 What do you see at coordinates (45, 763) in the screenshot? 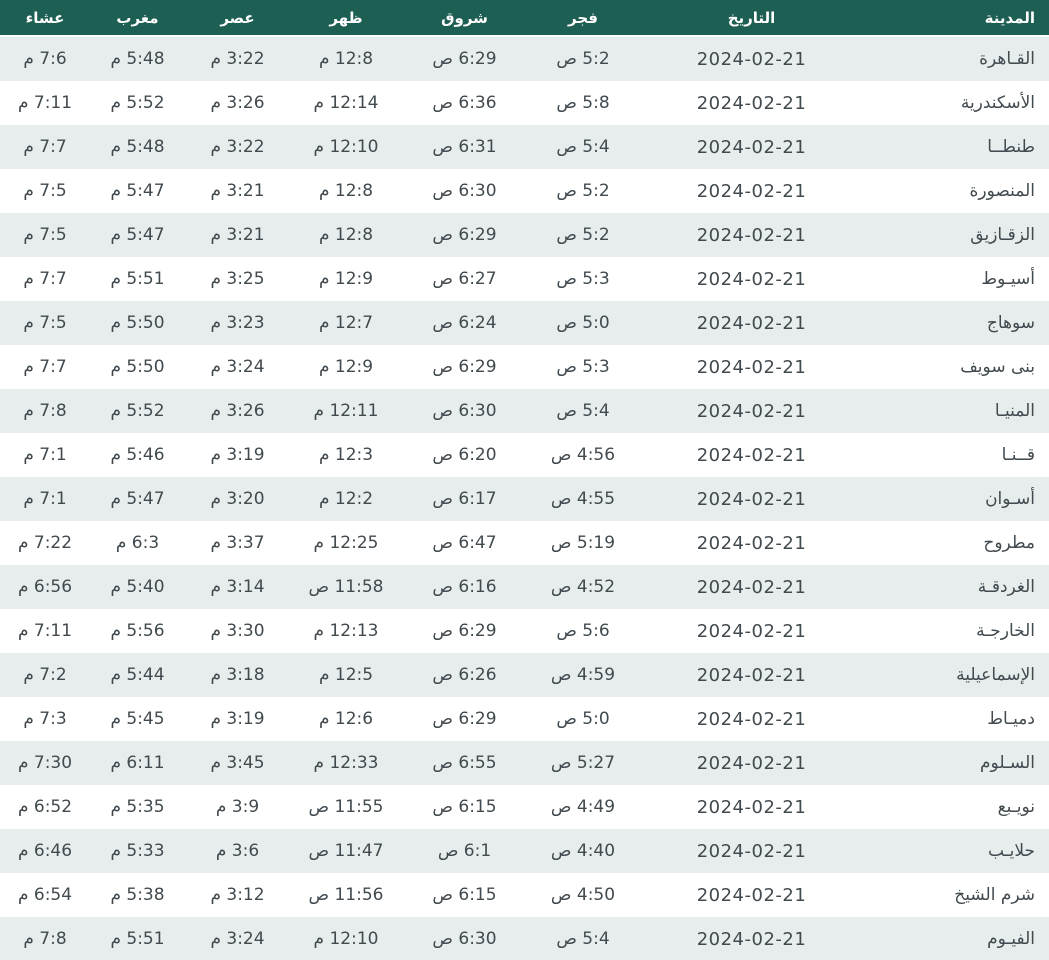
I see `cell-isha: 7:30 م` at bounding box center [45, 763].